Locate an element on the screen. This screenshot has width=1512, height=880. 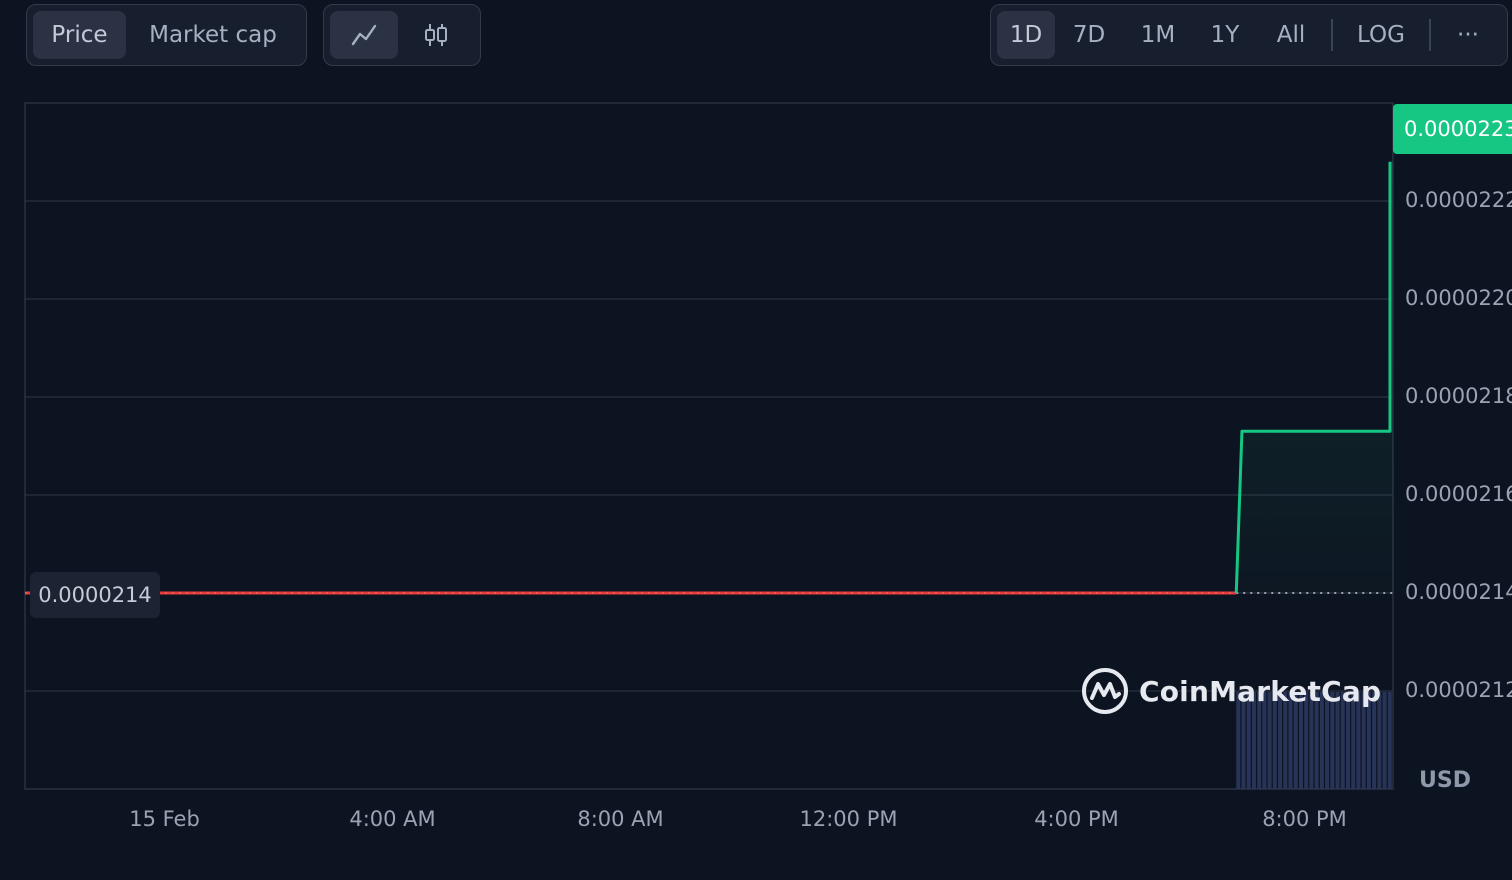
x-tick-label: 8:00 PM is located at coordinates (1304, 819).